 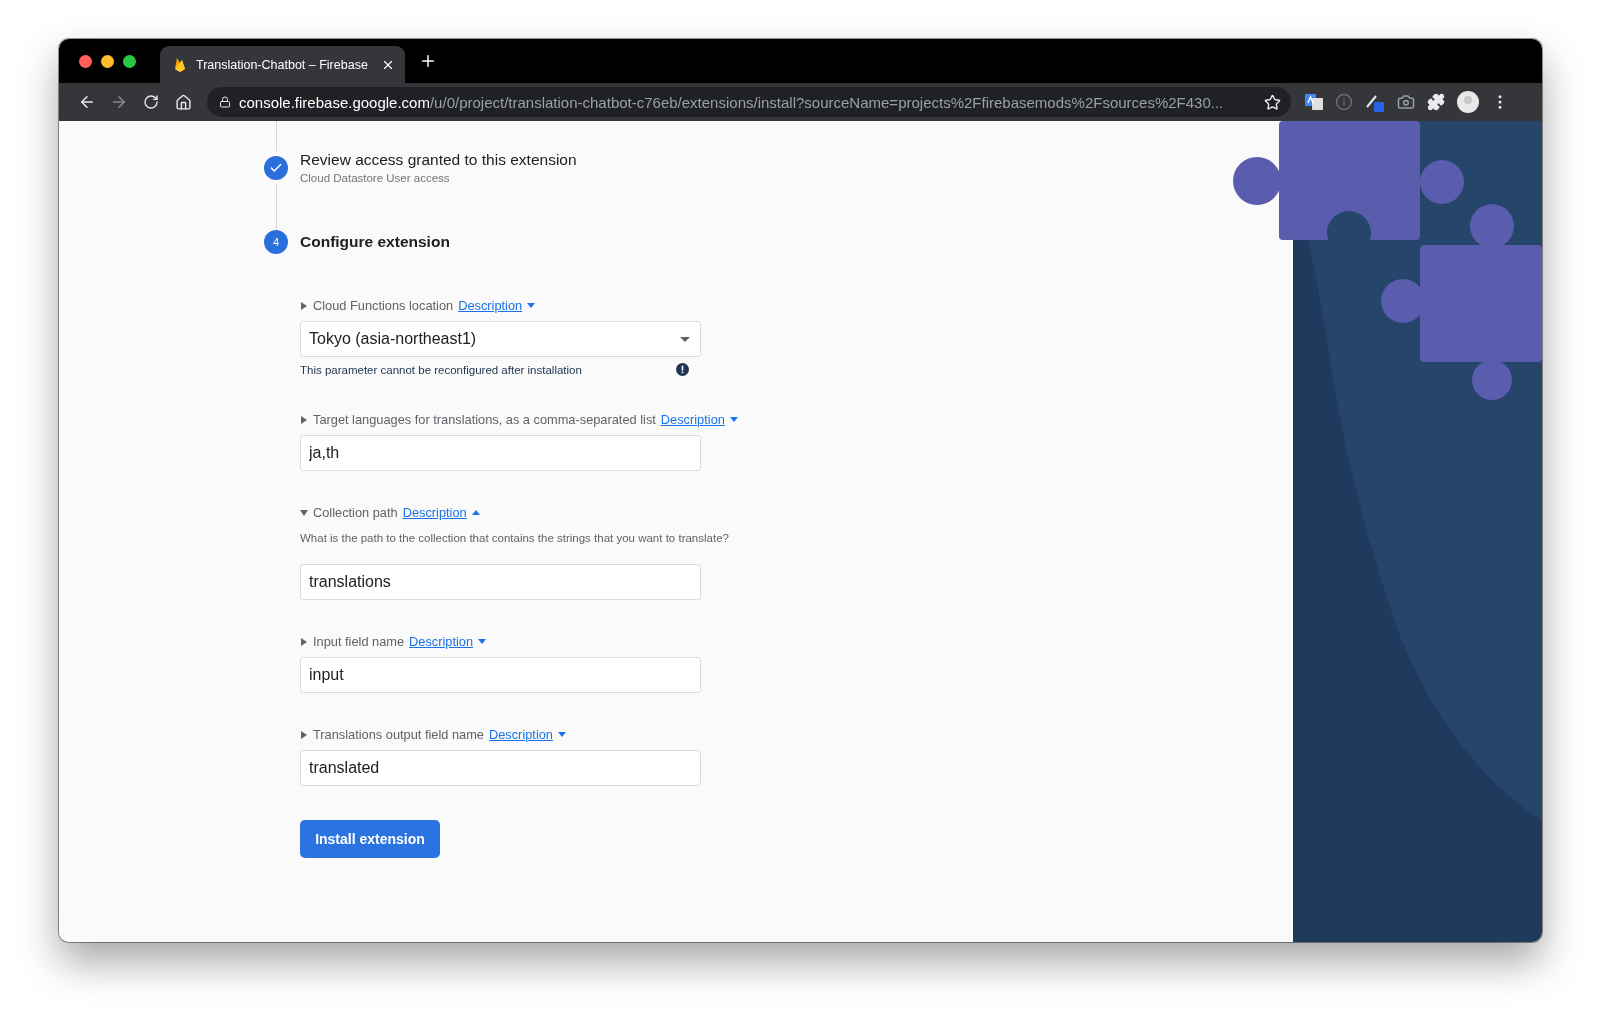 What do you see at coordinates (1406, 102) in the screenshot?
I see `camera-icon` at bounding box center [1406, 102].